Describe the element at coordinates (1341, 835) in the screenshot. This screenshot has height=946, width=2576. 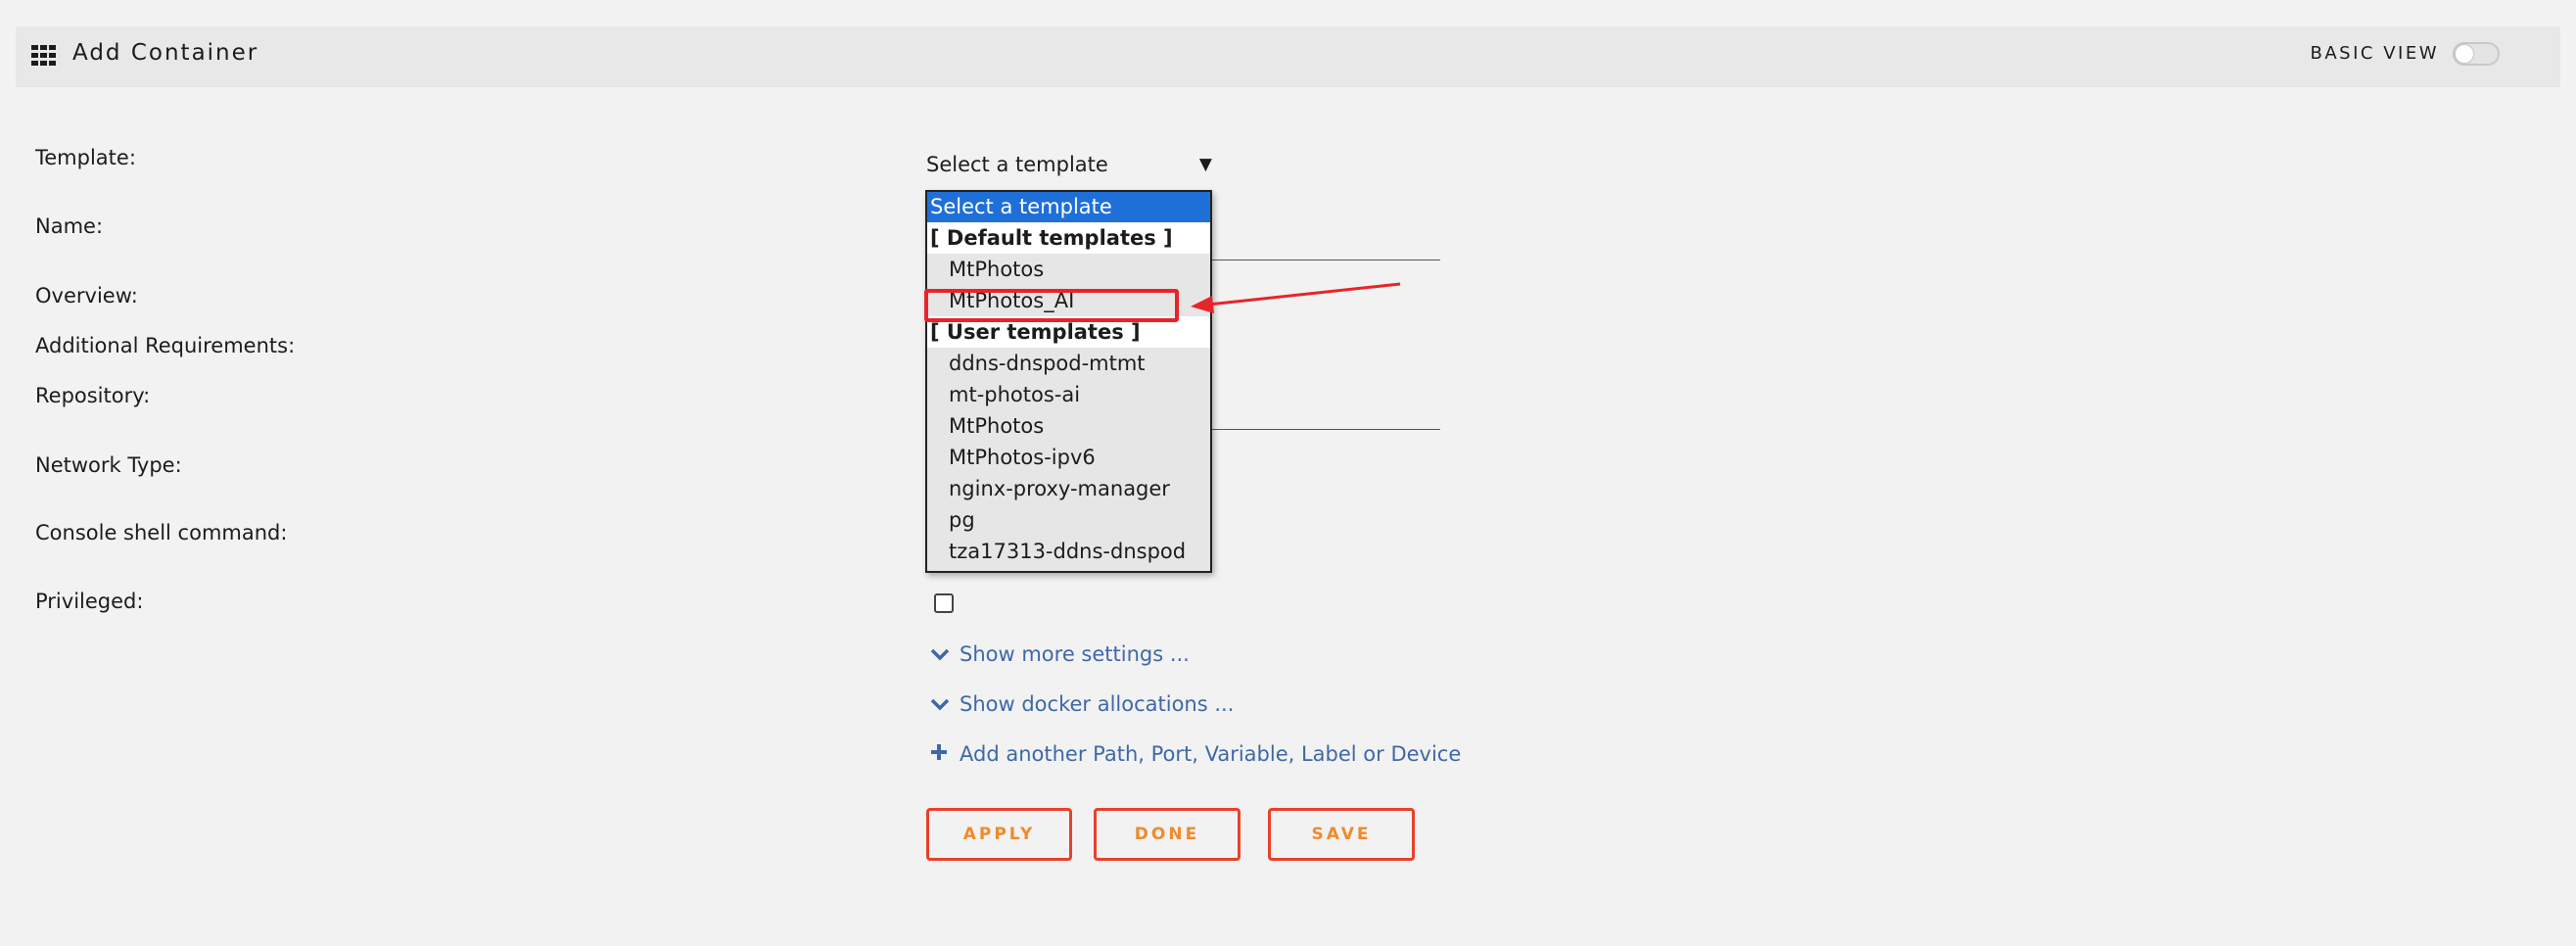
I see `save-button: SAVE` at that location.